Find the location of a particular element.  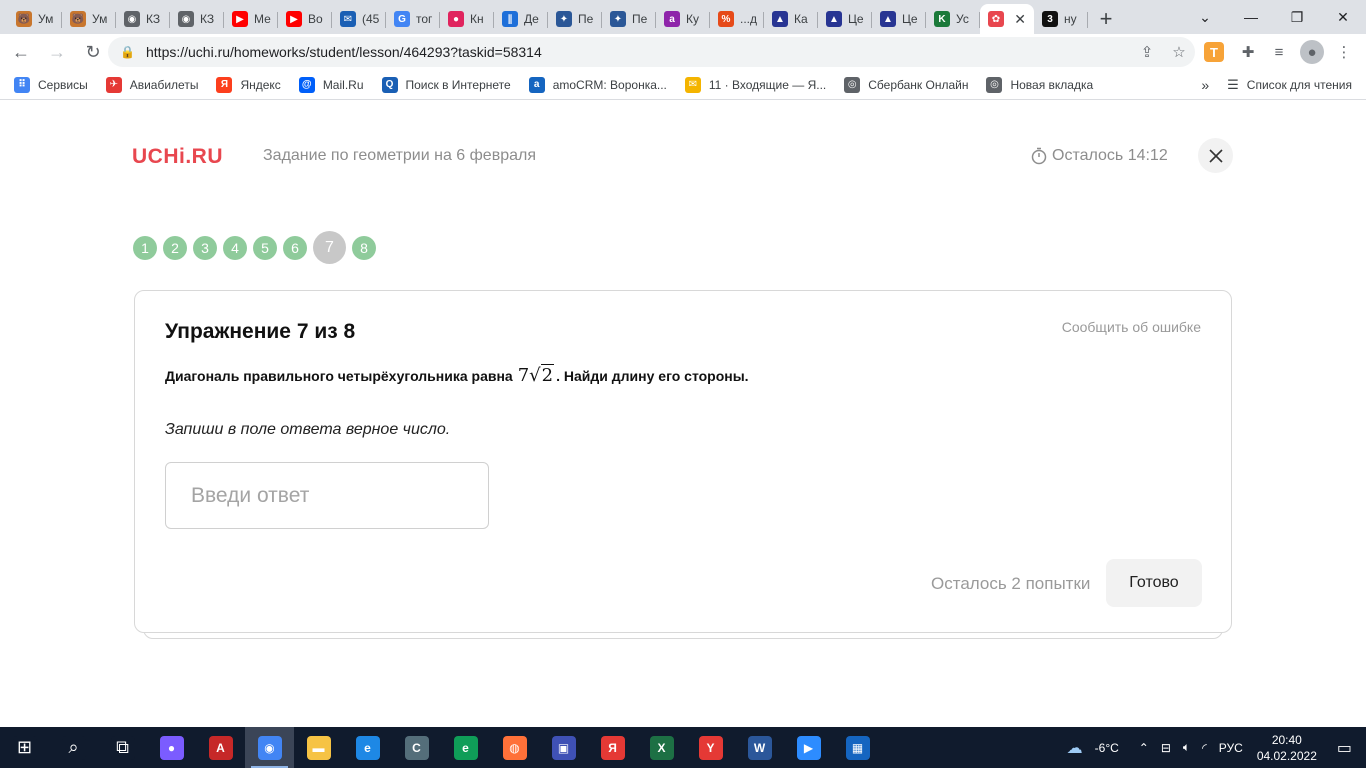

taskbar-yandex-browser-button: Y is located at coordinates (710, 747).